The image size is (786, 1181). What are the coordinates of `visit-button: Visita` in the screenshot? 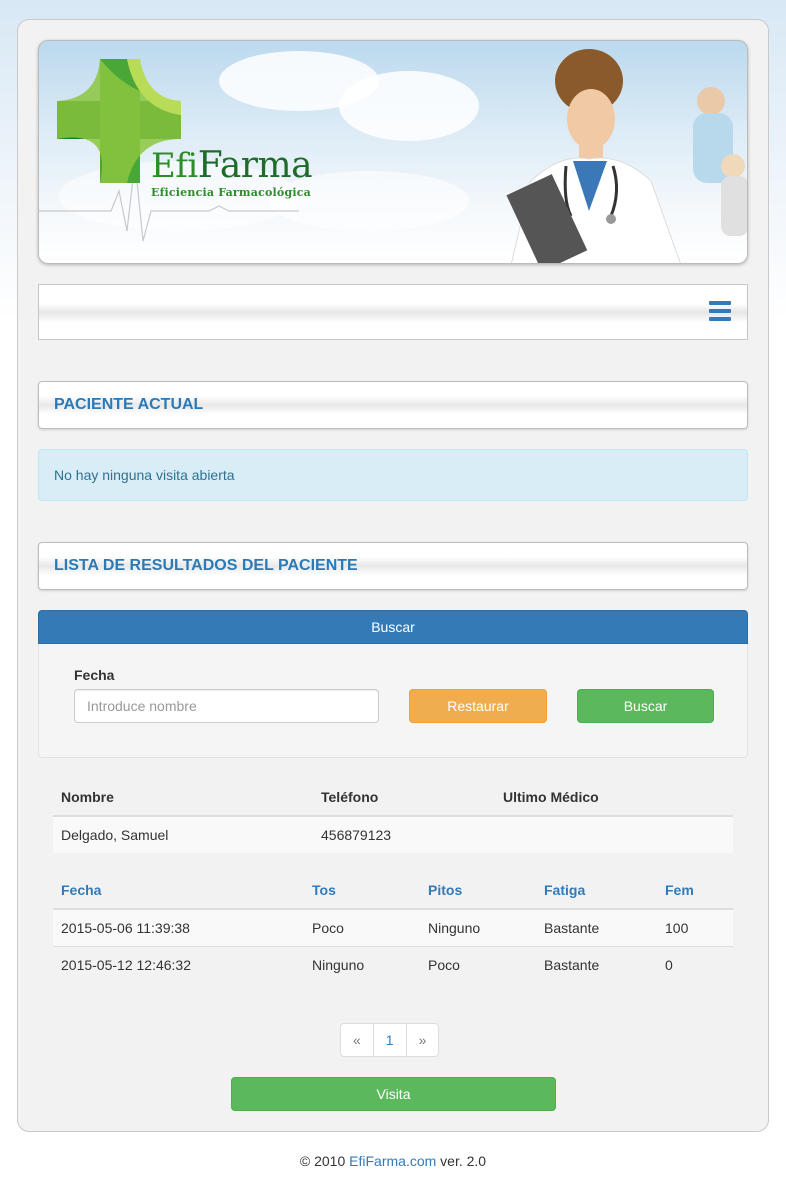 It's located at (393, 1094).